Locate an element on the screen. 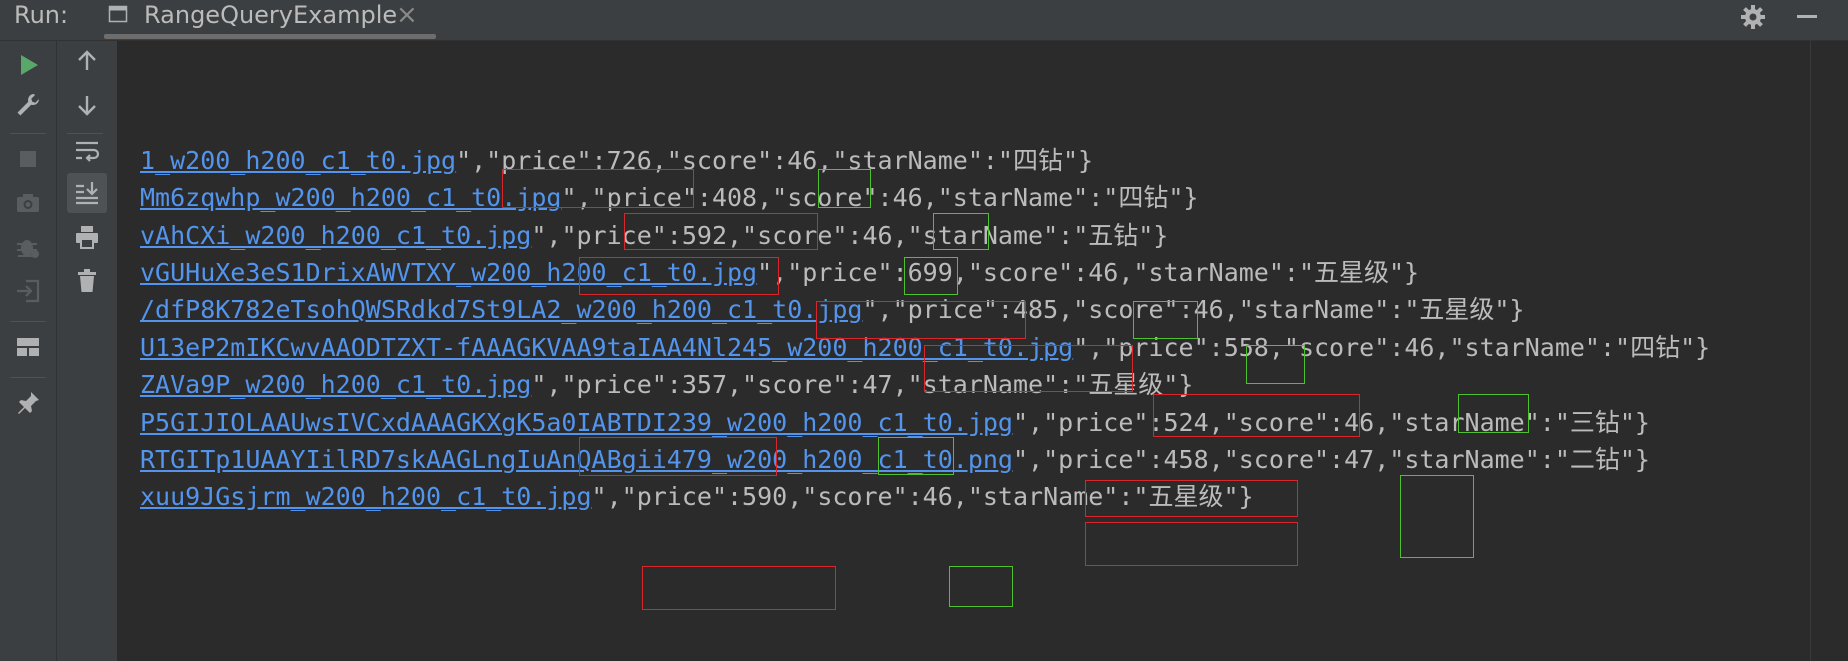  trash-icon is located at coordinates (87, 281).